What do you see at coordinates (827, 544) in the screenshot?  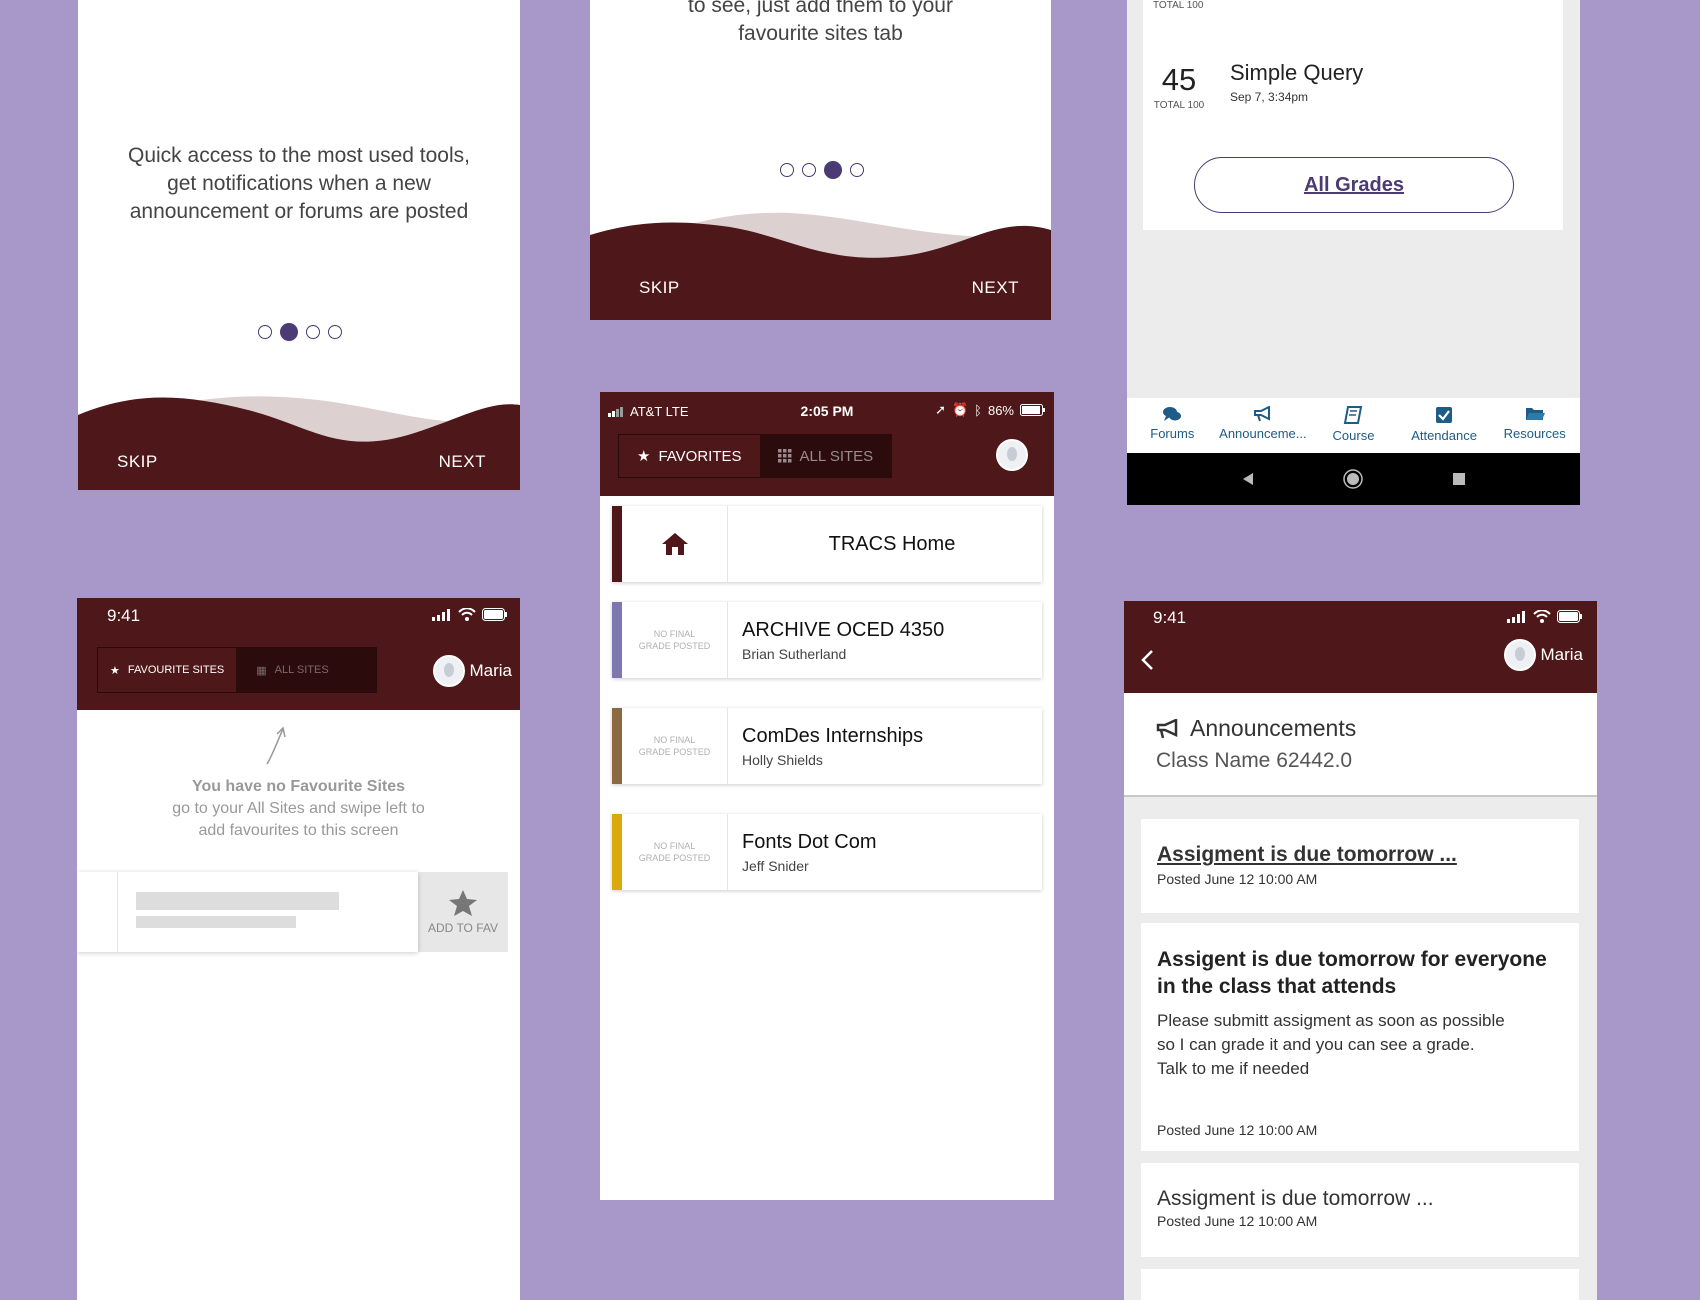 I see `tracs-home-card: TRACS Home` at bounding box center [827, 544].